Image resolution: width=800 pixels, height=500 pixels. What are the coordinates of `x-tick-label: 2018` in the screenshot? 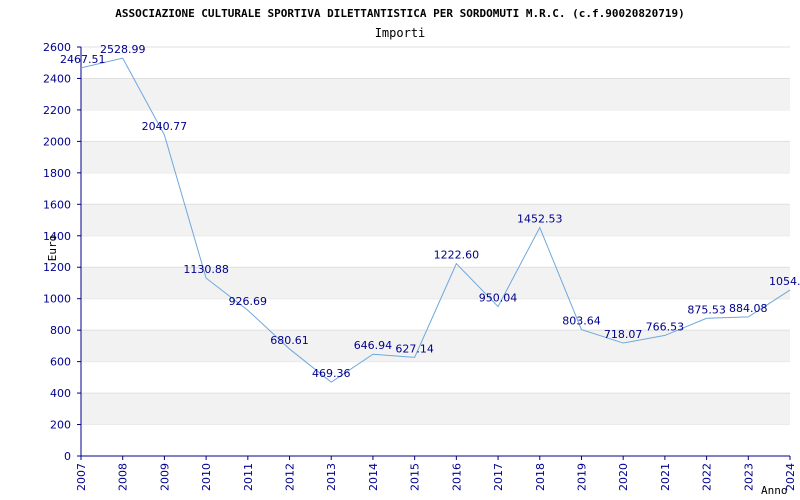 It's located at (540, 477).